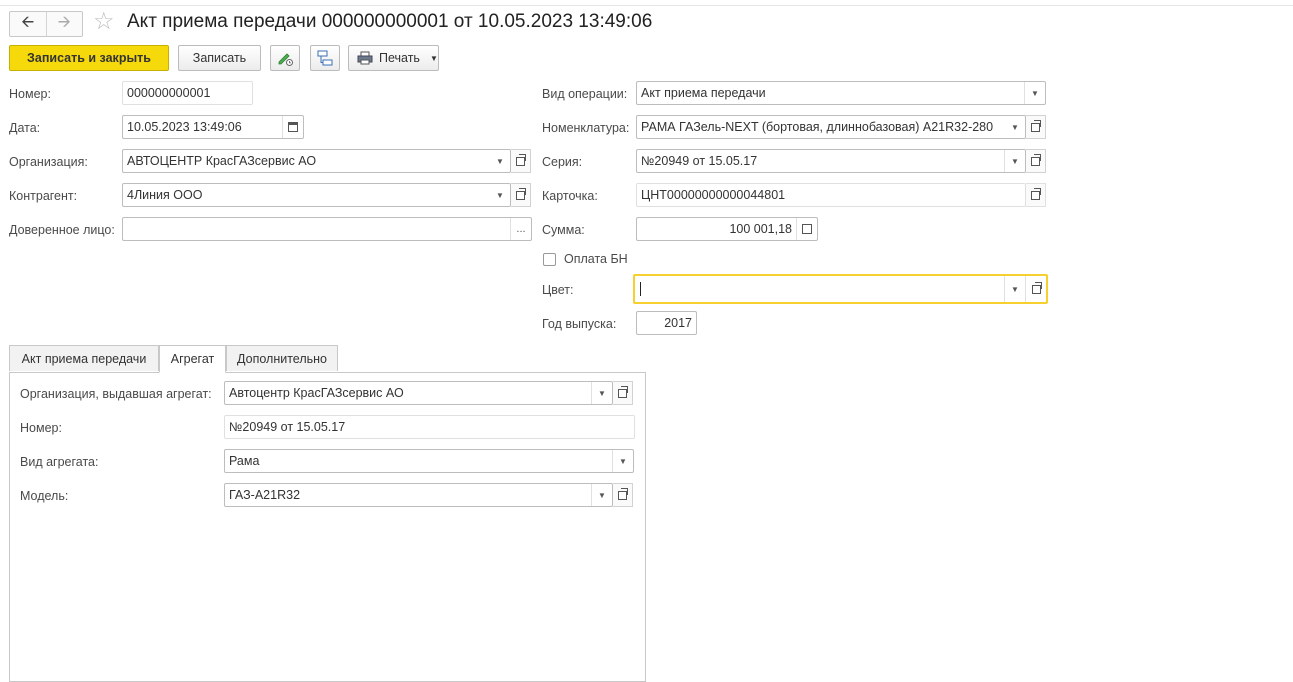 The width and height of the screenshot is (1293, 682). I want to click on sum-field: 100 001,18, so click(727, 229).